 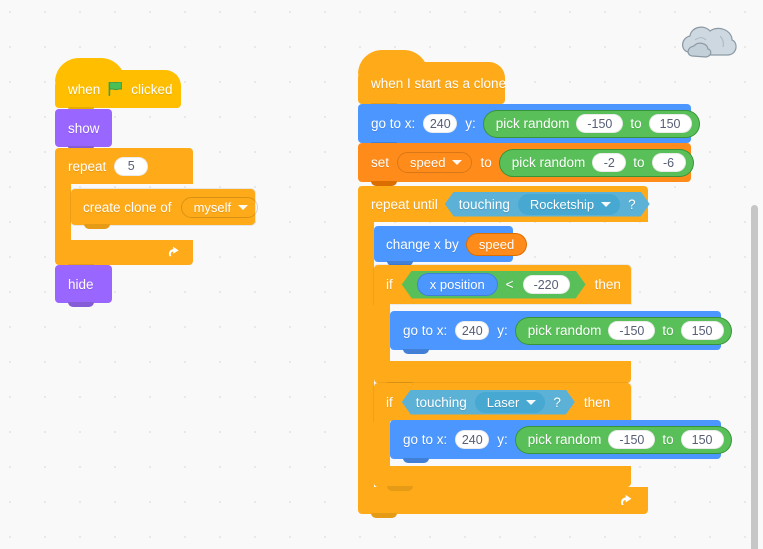 I want to click on block-repeat: repeat 5, so click(x=124, y=166).